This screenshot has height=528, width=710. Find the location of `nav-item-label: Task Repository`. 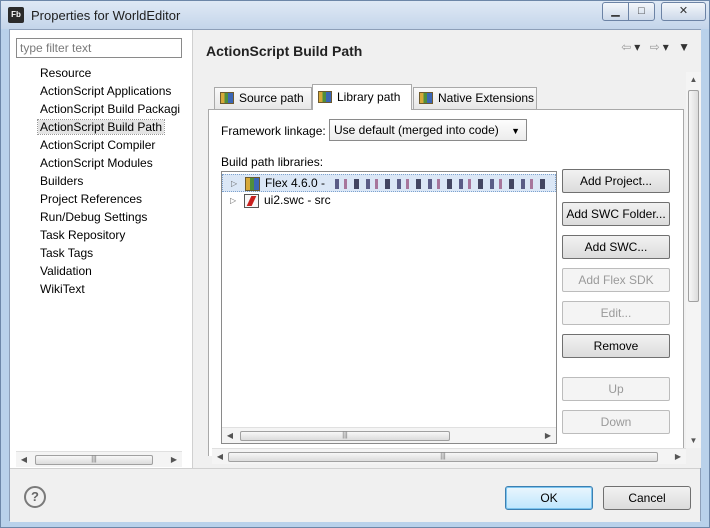

nav-item-label: Task Repository is located at coordinates (83, 235).